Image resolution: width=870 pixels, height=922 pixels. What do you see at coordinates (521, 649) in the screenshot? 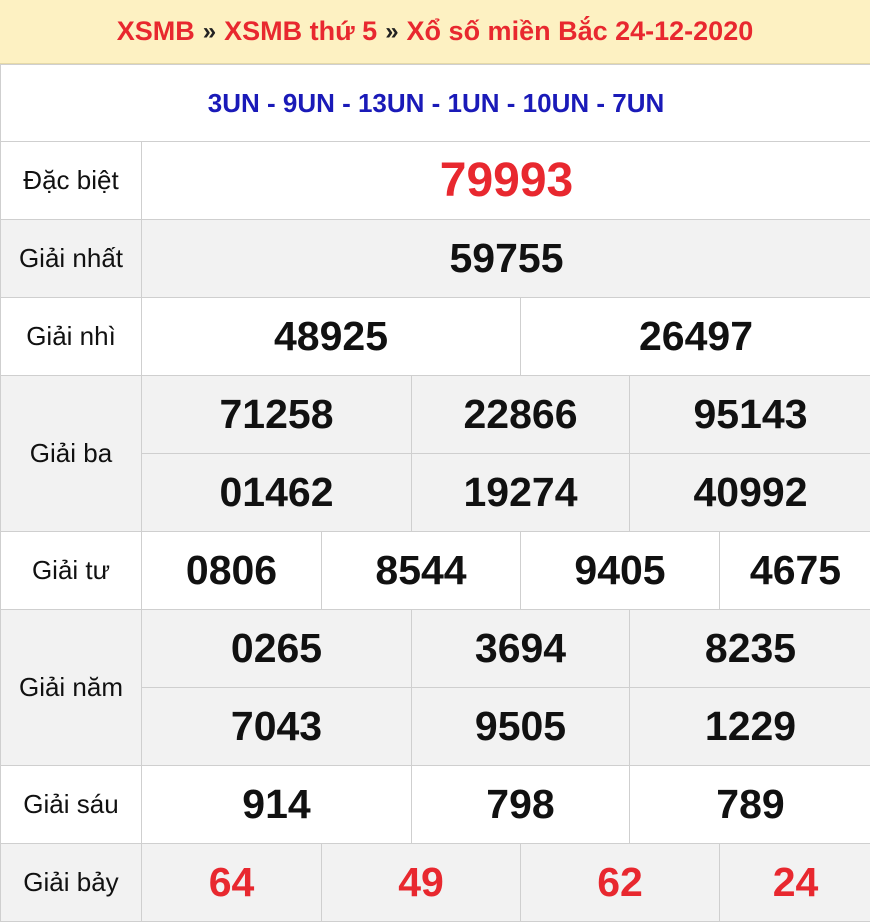
I see `prize-number: 3694` at bounding box center [521, 649].